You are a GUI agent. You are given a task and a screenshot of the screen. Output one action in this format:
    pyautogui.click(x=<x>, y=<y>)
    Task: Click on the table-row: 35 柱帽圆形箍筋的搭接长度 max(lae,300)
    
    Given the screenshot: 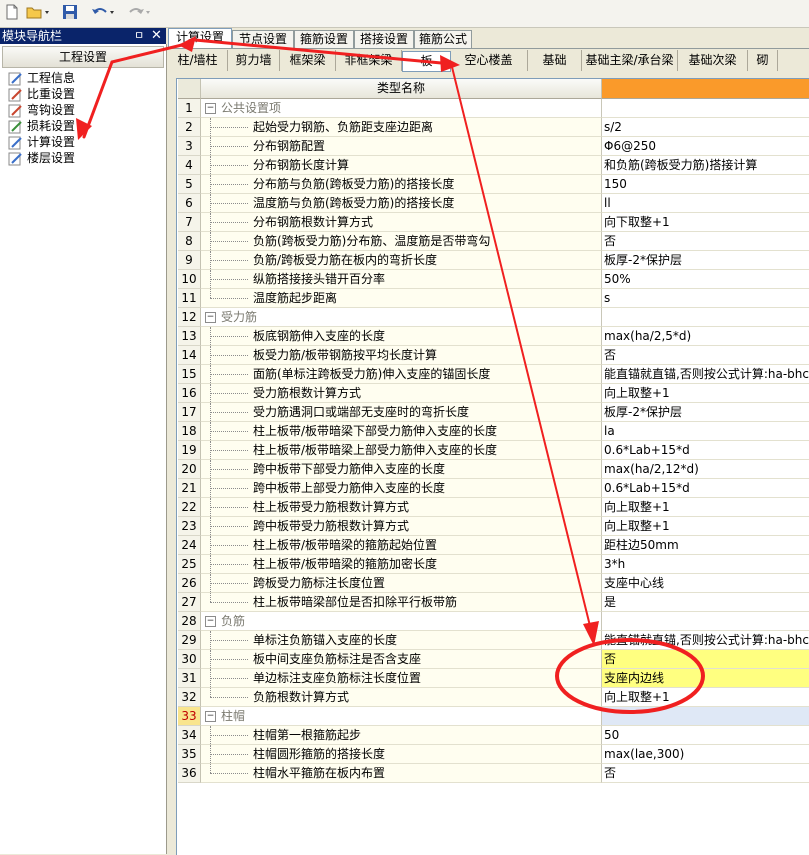 What is the action you would take?
    pyautogui.click(x=493, y=754)
    